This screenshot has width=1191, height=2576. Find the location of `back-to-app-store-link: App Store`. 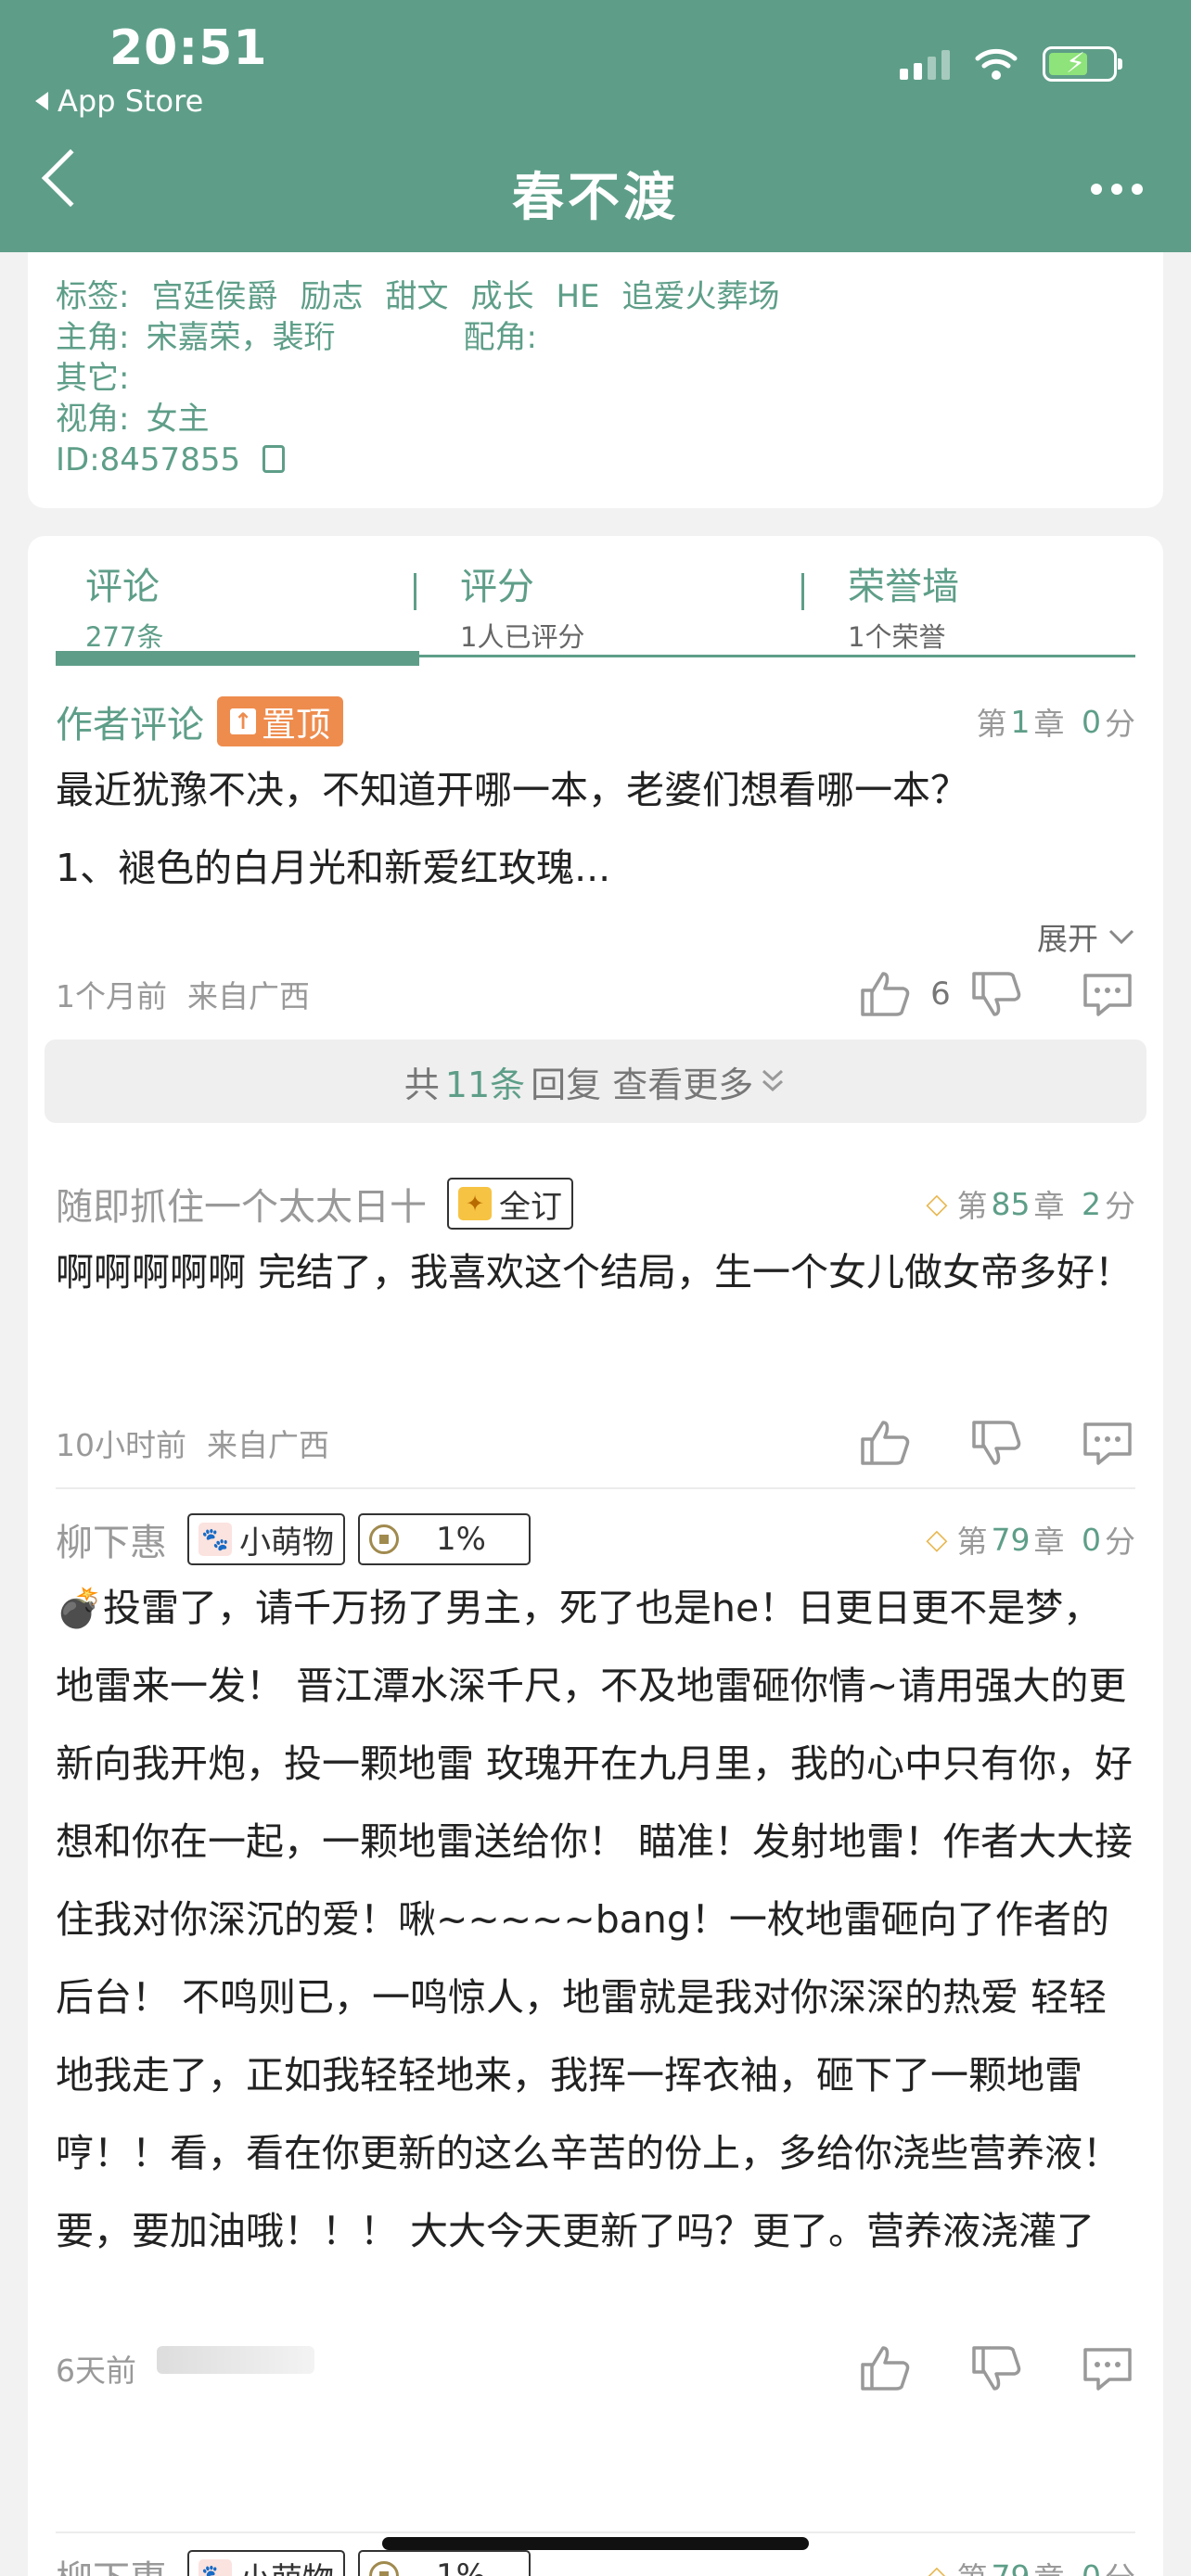

back-to-app-store-link: App Store is located at coordinates (119, 101).